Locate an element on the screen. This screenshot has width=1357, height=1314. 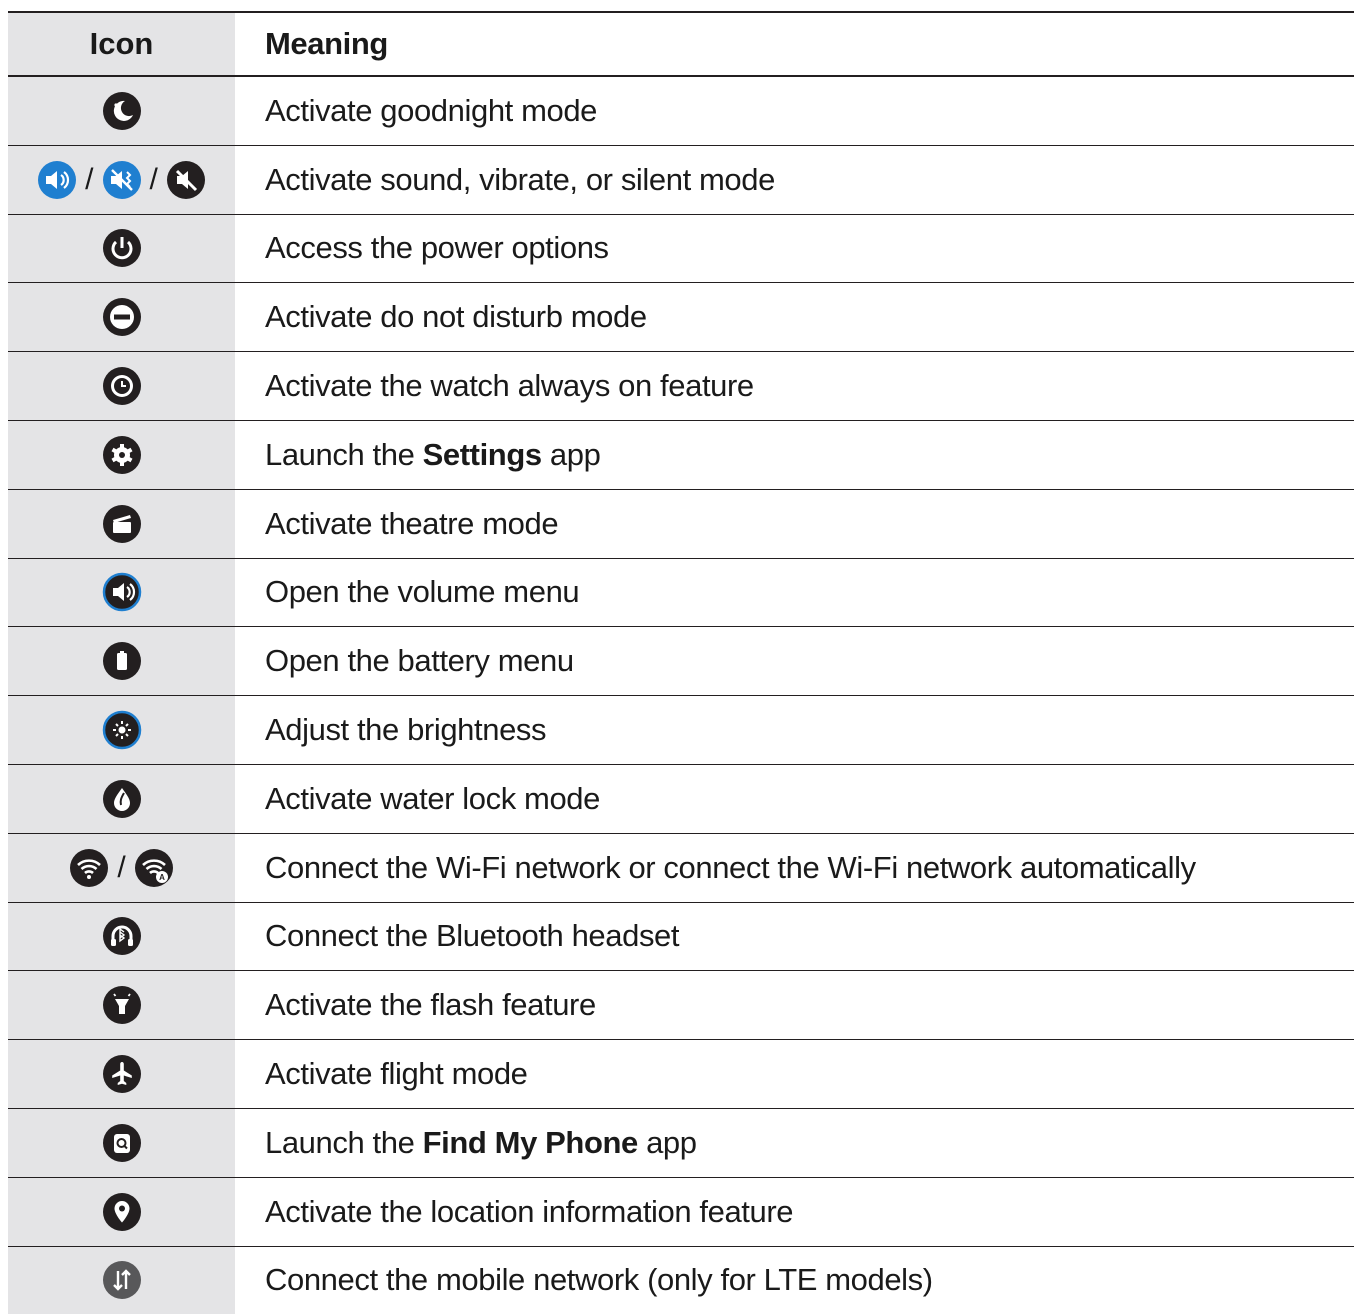
wifi-auto-icon: A is located at coordinates (154, 868).